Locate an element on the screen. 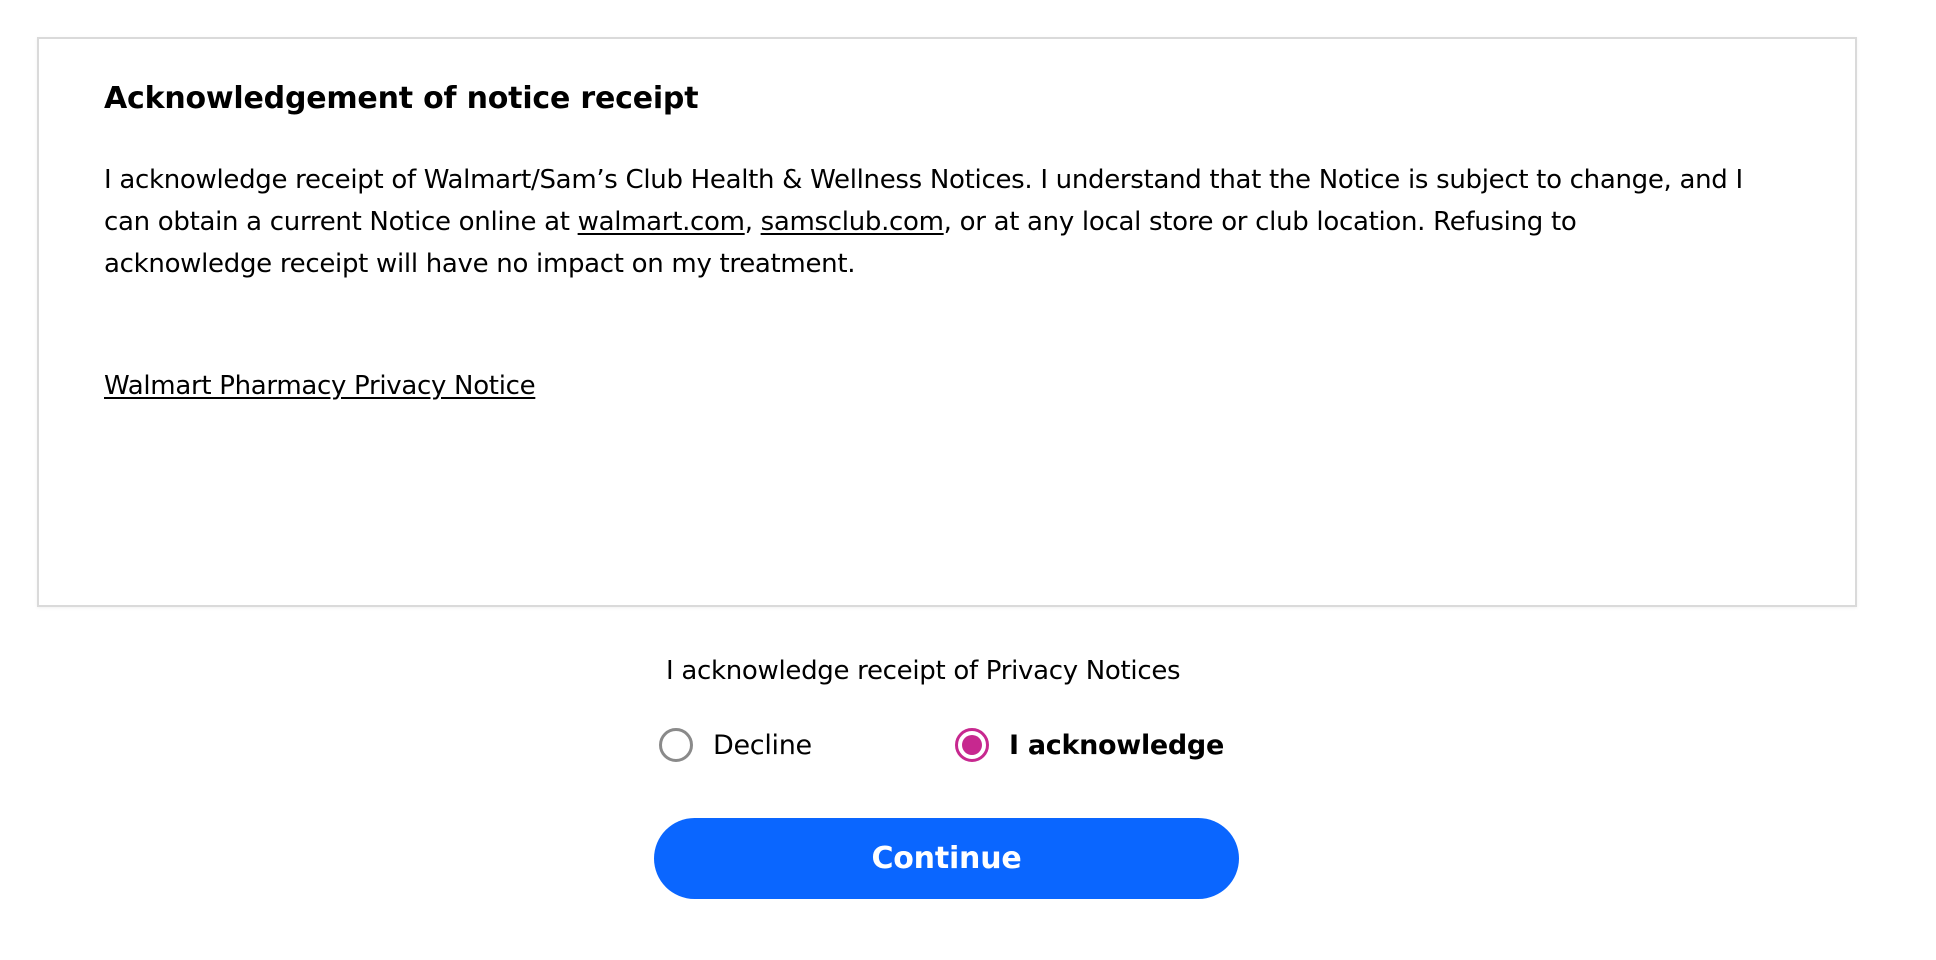 The height and width of the screenshot is (960, 1936). samsclub-link: samsclub.com is located at coordinates (852, 222).